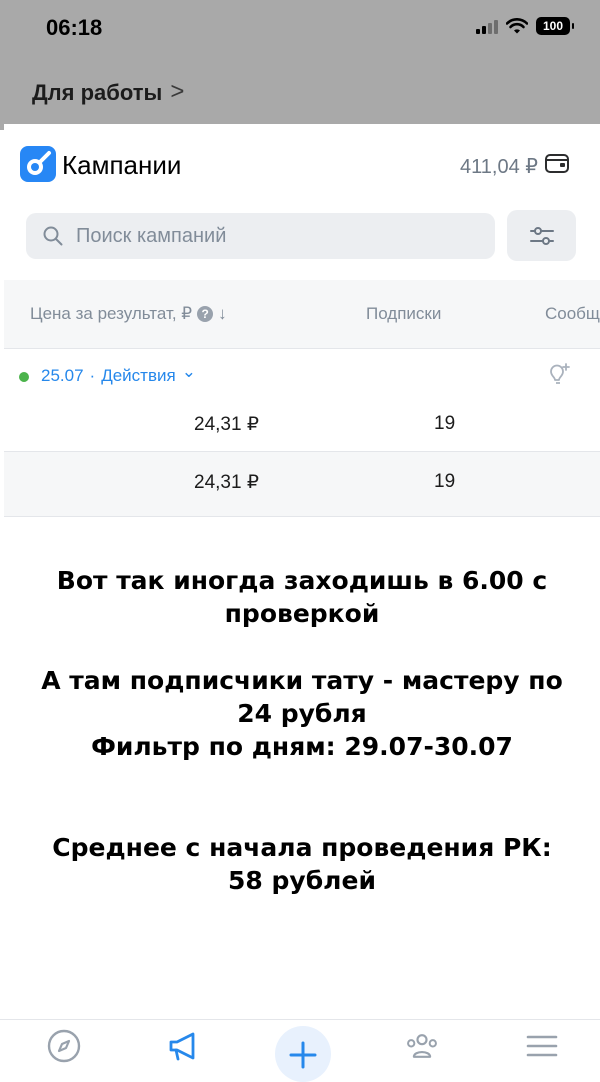 The width and height of the screenshot is (600, 1082). I want to click on status-icons: 100, so click(525, 26).